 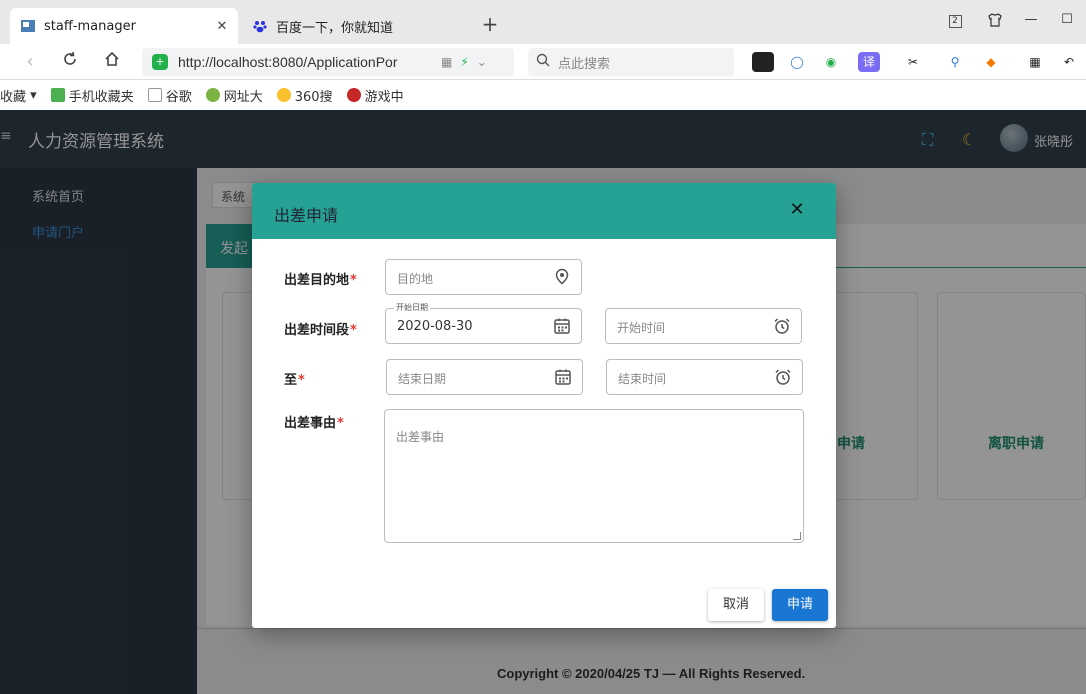 What do you see at coordinates (995, 22) in the screenshot?
I see `shirt-icon` at bounding box center [995, 22].